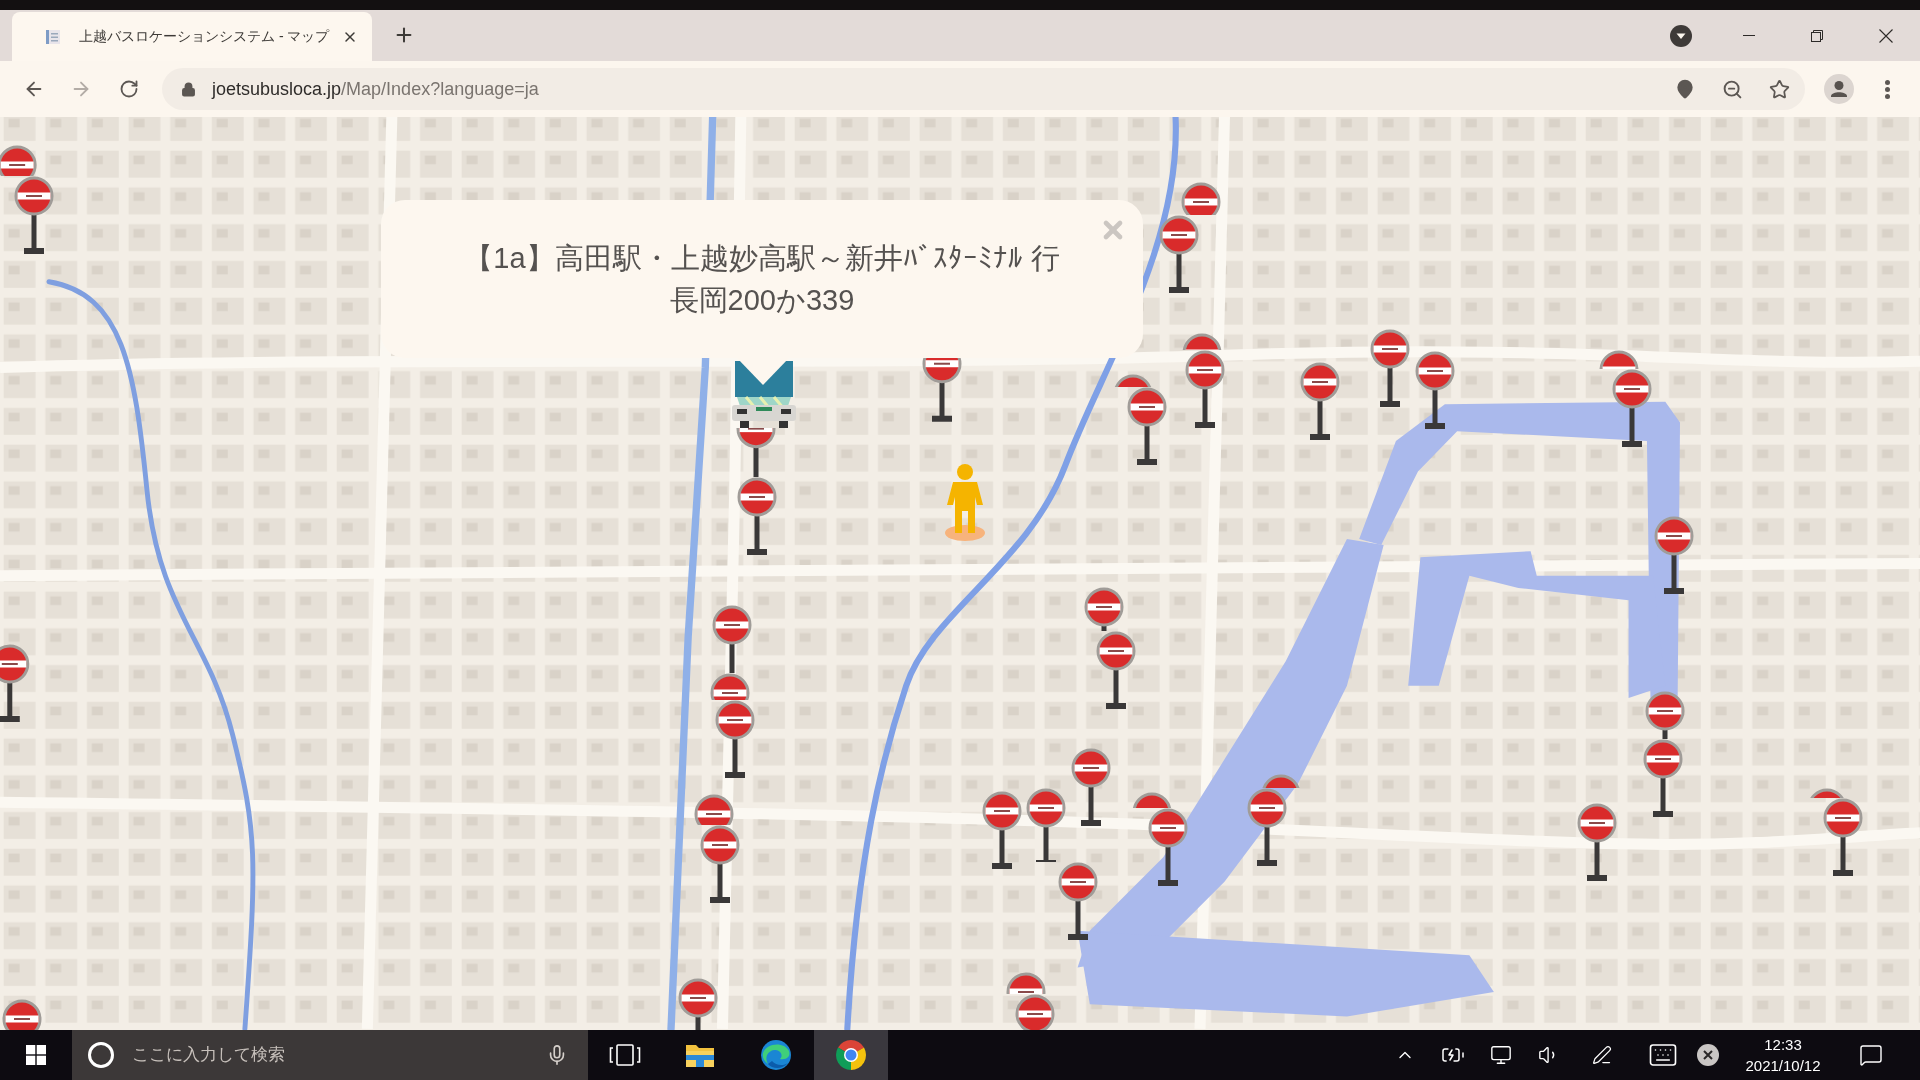  What do you see at coordinates (53, 36) in the screenshot?
I see `page-icon` at bounding box center [53, 36].